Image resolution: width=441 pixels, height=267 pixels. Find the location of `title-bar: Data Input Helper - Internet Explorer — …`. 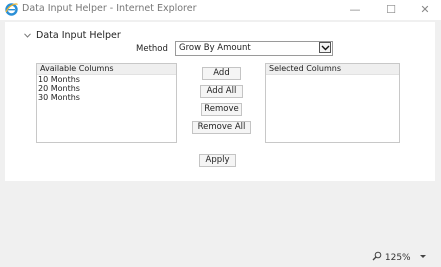

title-bar: Data Input Helper - Internet Explorer — … is located at coordinates (220, 10).